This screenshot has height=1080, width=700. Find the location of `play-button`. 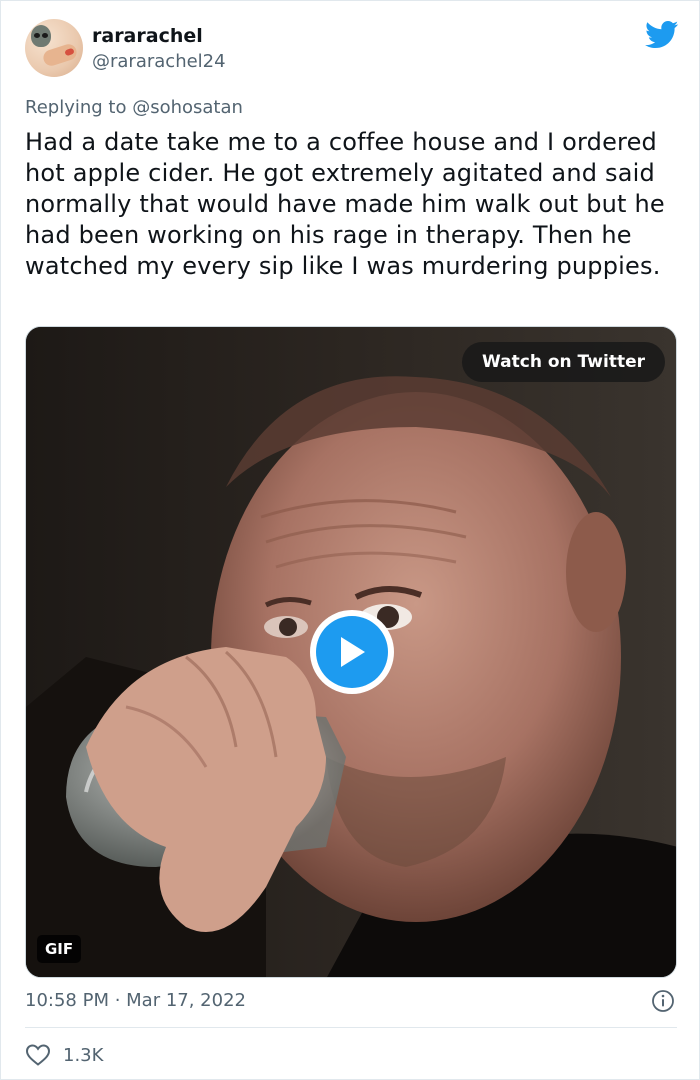

play-button is located at coordinates (352, 652).